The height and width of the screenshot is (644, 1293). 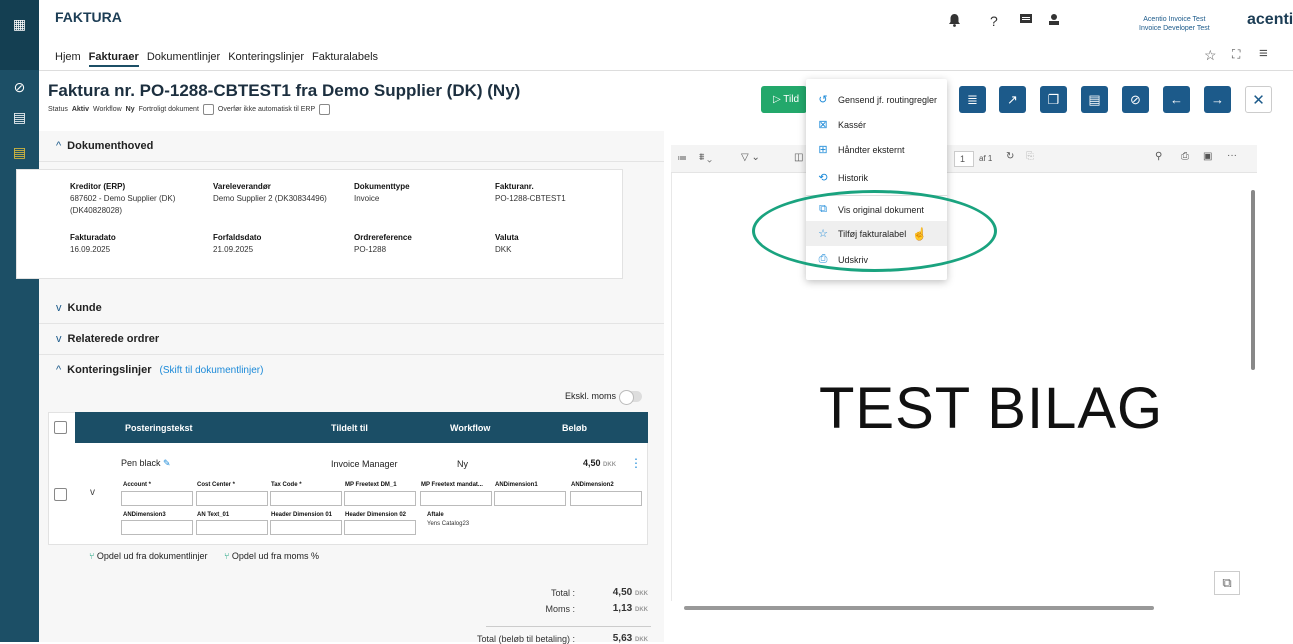 What do you see at coordinates (1207, 156) in the screenshot?
I see `save-icon: ▣` at bounding box center [1207, 156].